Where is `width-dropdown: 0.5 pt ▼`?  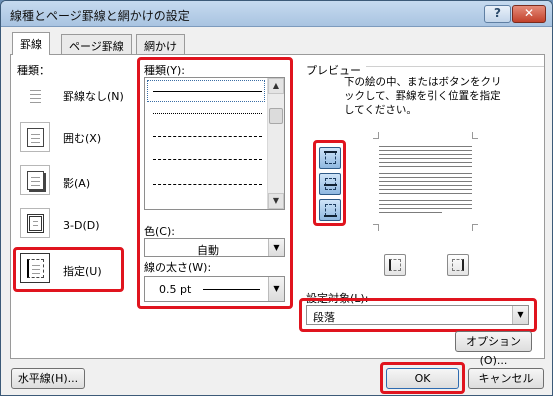 width-dropdown: 0.5 pt ▼ is located at coordinates (214, 289).